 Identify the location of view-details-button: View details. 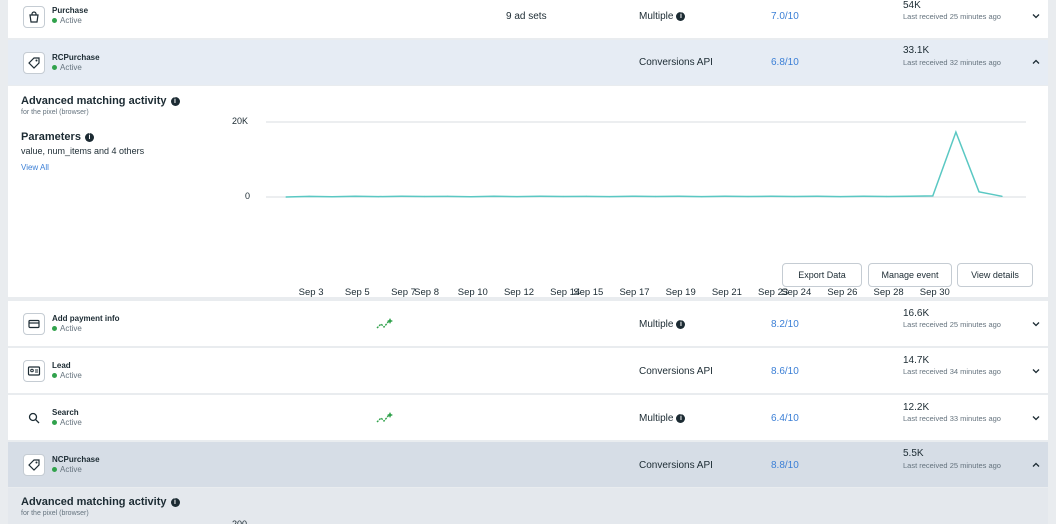
(995, 275).